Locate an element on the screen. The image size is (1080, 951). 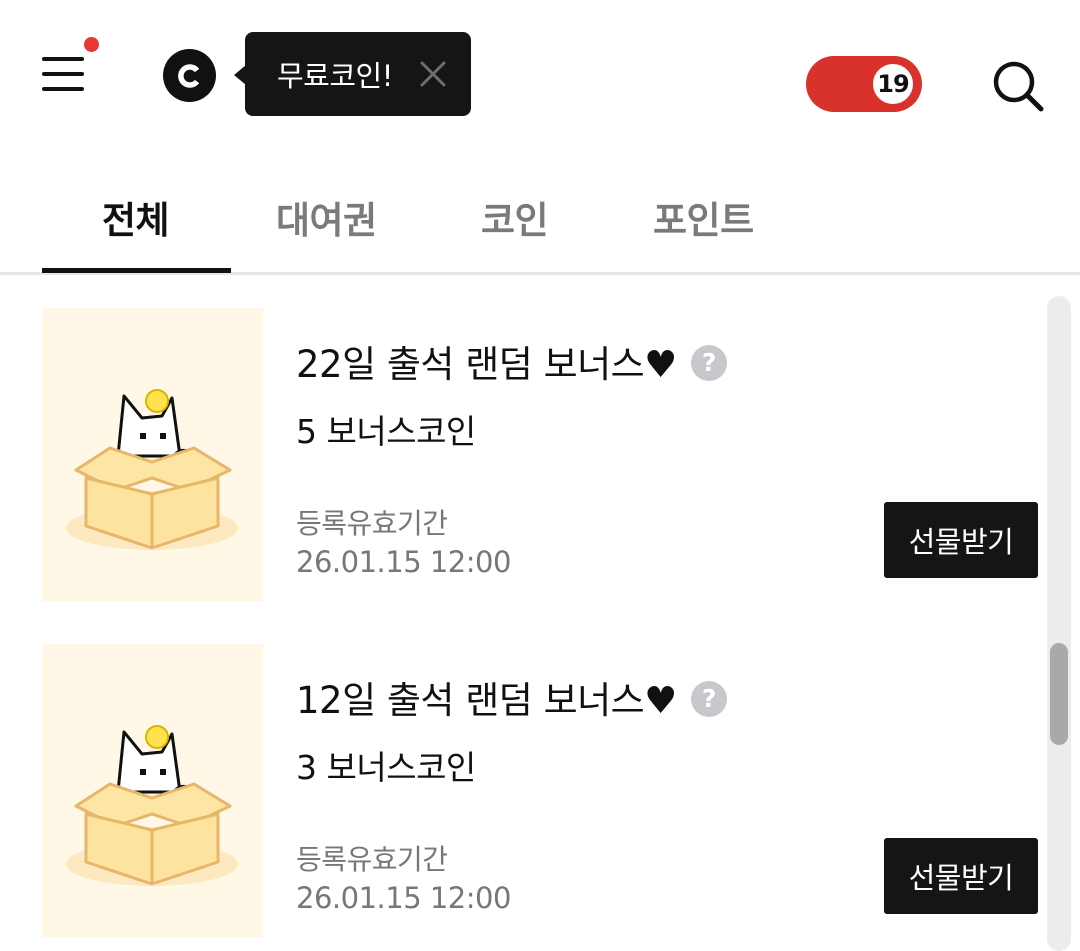
item-title-text: 22일 출석 랜덤 보너스♥ is located at coordinates (486, 364).